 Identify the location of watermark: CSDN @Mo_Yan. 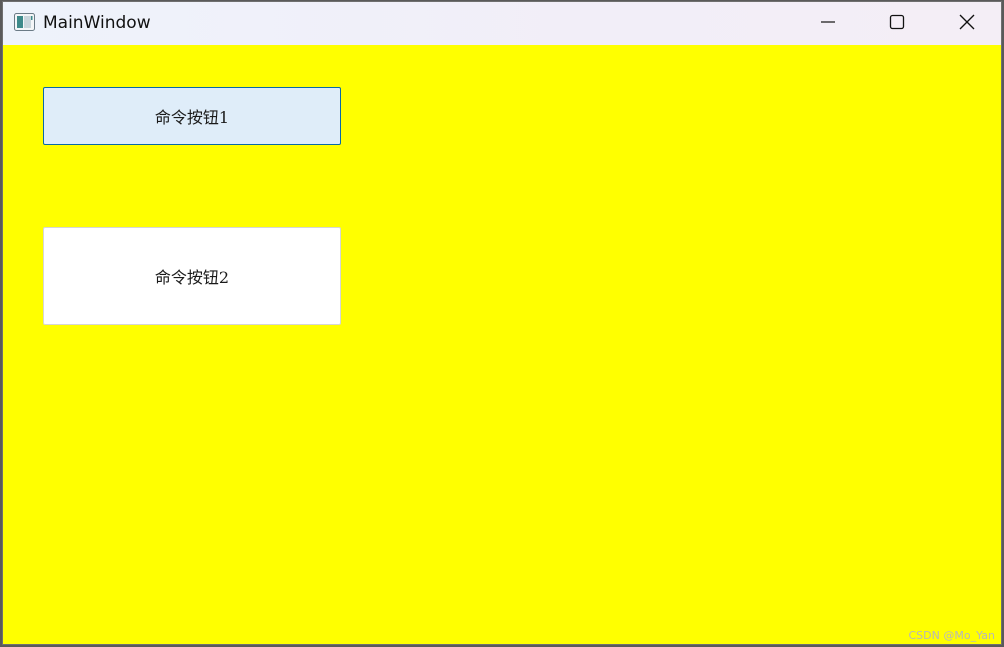
(952, 635).